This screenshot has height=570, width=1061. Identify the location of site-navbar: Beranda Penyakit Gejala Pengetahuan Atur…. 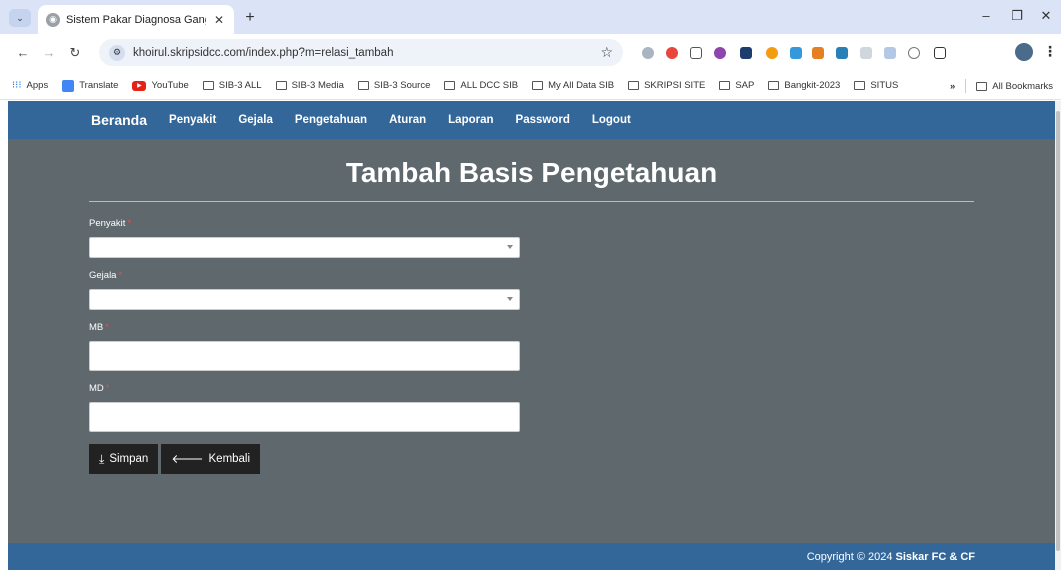
(531, 120).